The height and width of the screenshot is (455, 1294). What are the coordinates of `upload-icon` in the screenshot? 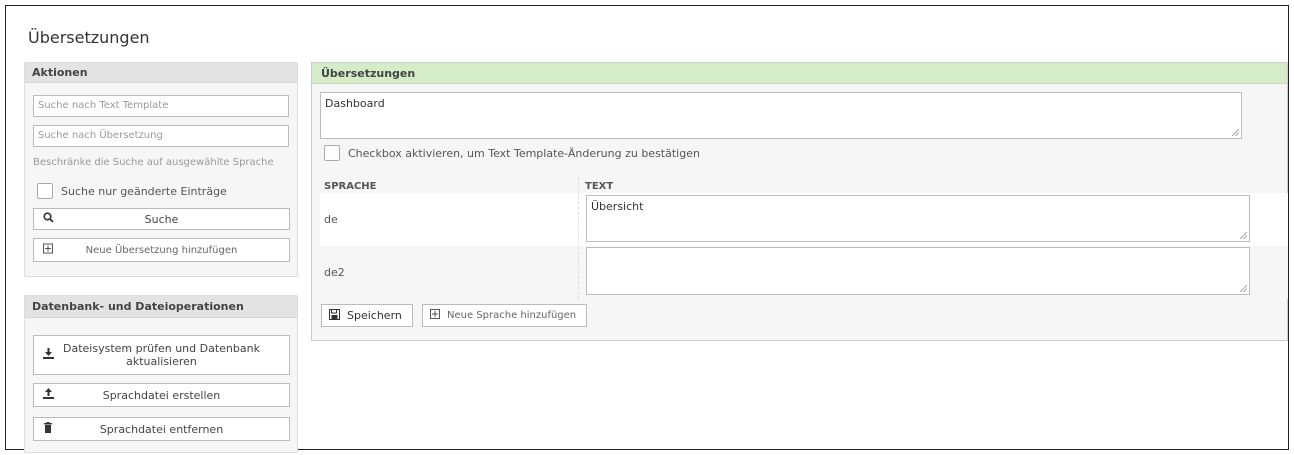 It's located at (48, 395).